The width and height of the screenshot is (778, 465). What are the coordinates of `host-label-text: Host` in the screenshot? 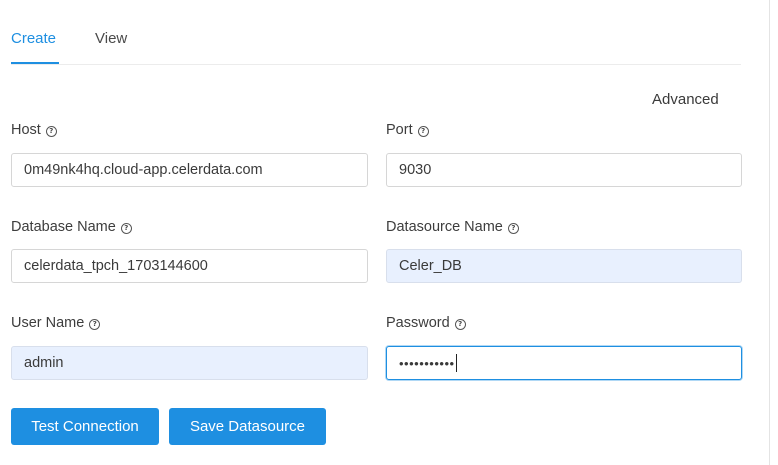 It's located at (26, 130).